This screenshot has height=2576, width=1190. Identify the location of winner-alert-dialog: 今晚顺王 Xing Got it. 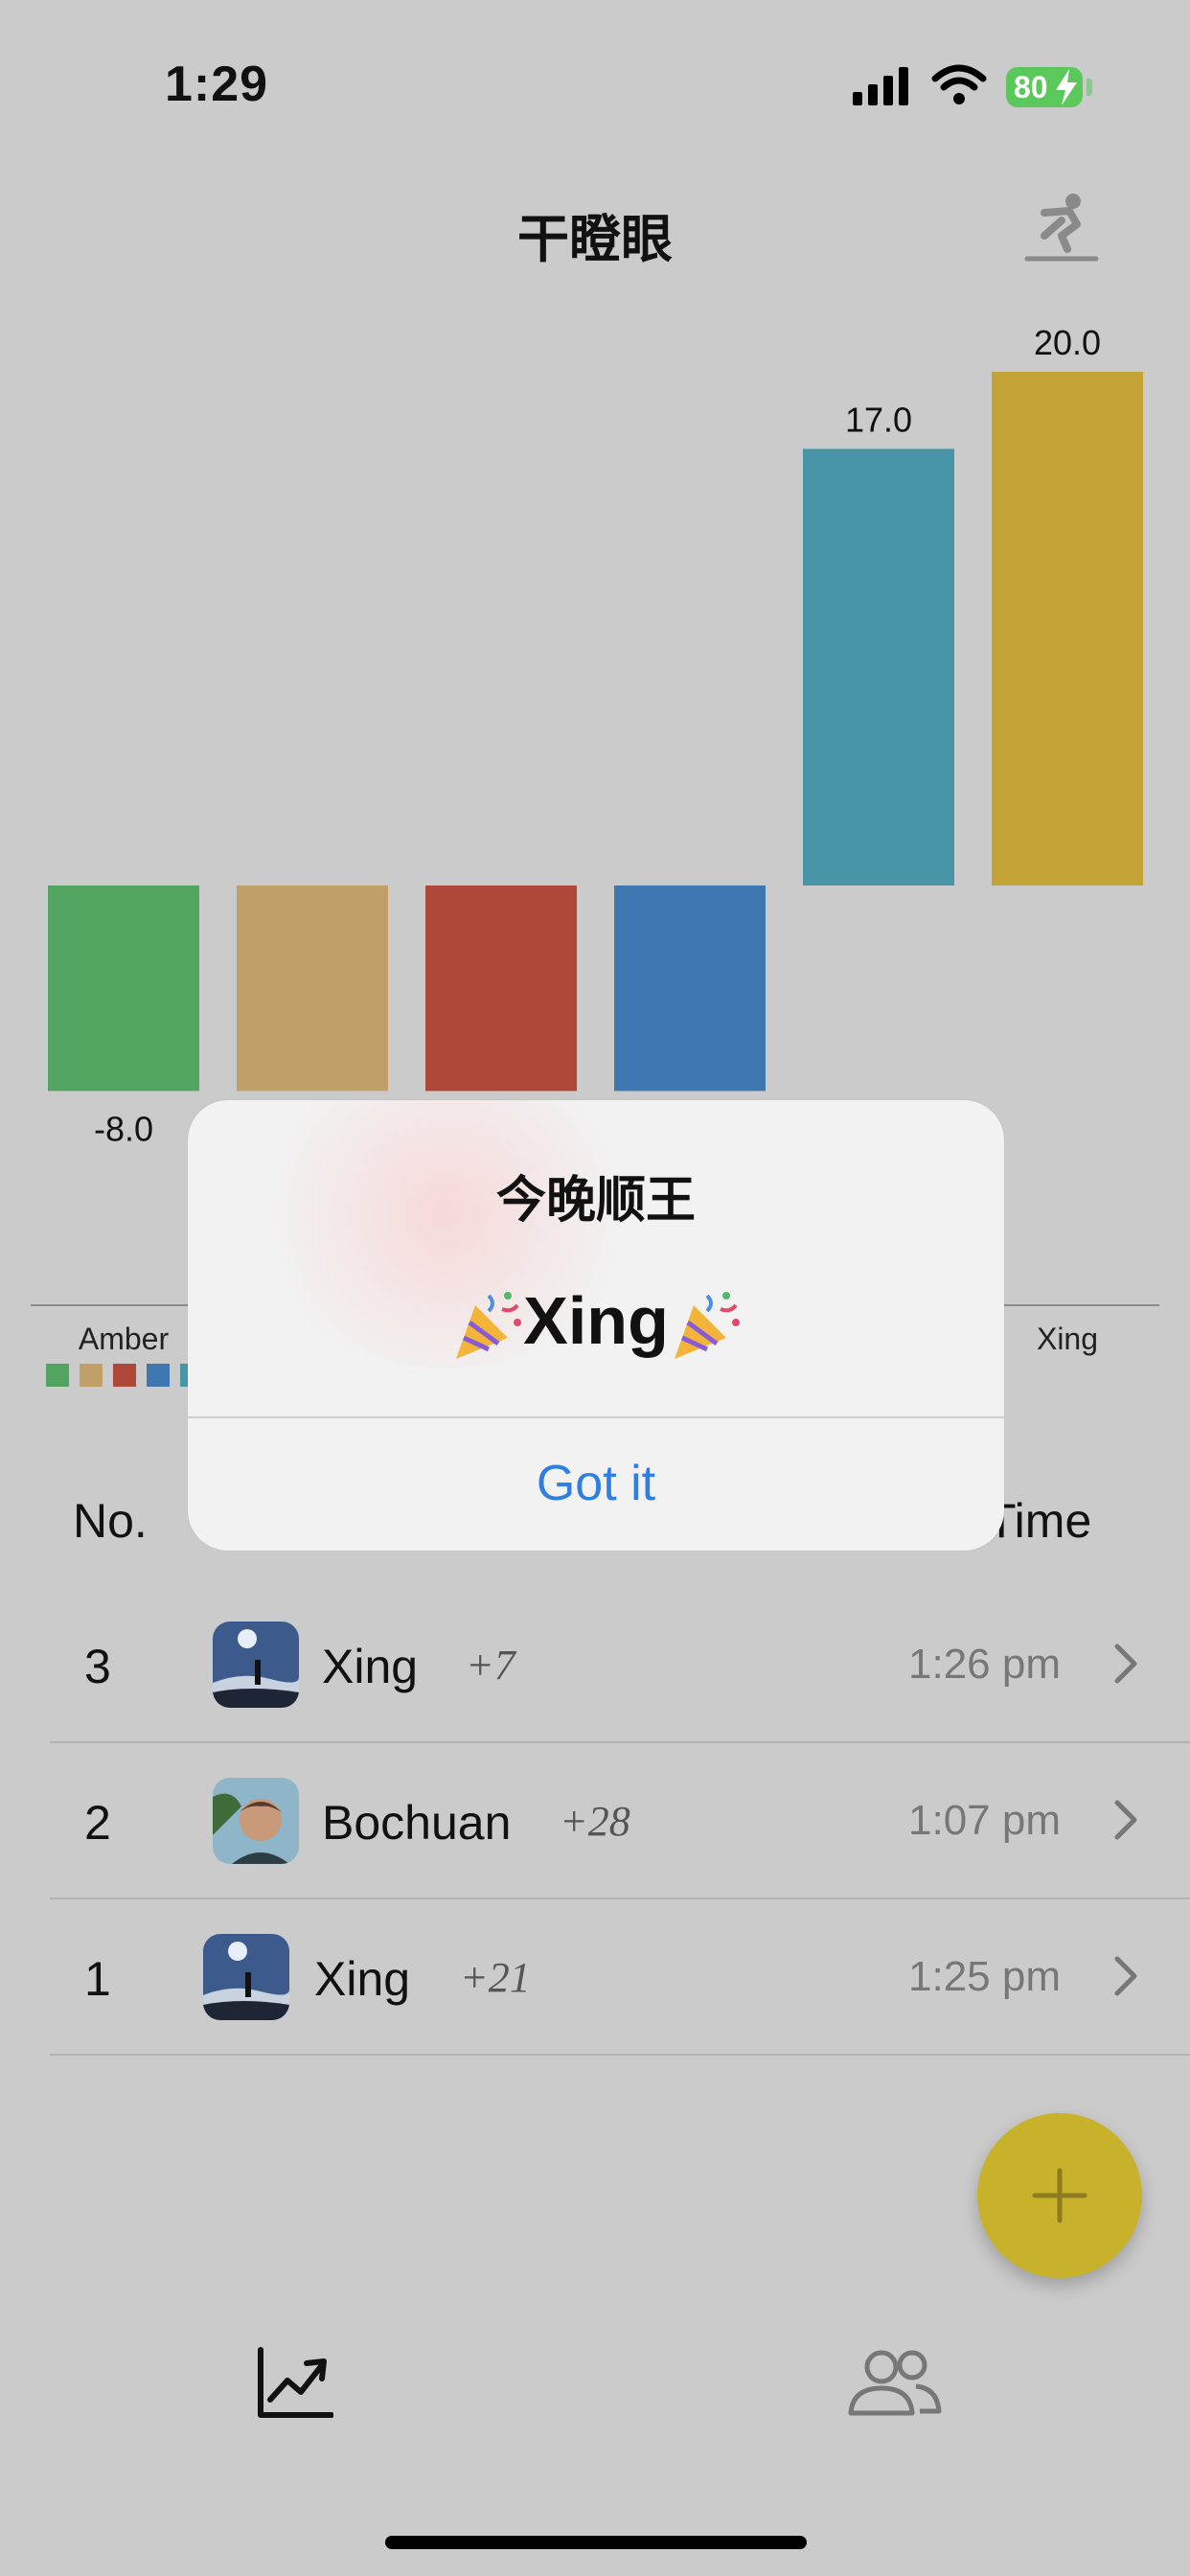
(596, 1325).